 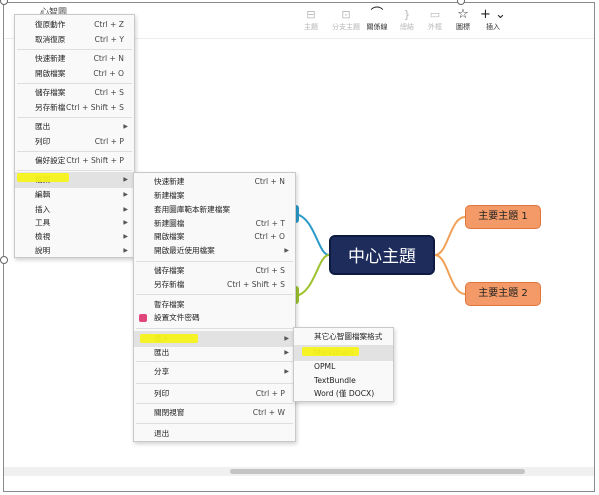 What do you see at coordinates (50, 58) in the screenshot?
I see `menu-item-label: 快速新建` at bounding box center [50, 58].